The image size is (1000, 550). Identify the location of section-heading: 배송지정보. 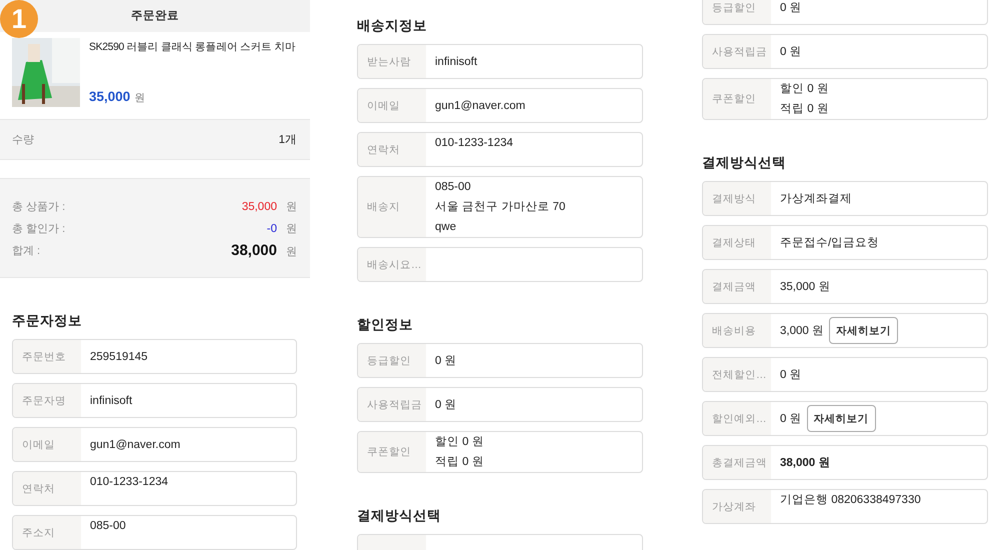
(392, 26).